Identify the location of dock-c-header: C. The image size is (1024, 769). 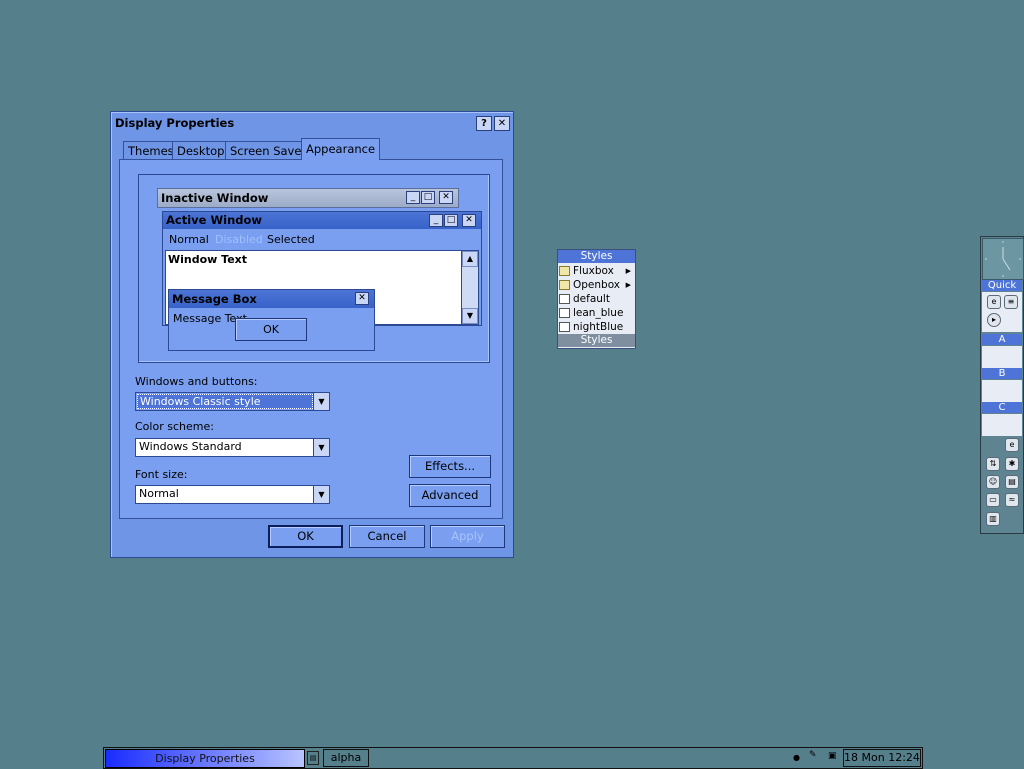
(1002, 407).